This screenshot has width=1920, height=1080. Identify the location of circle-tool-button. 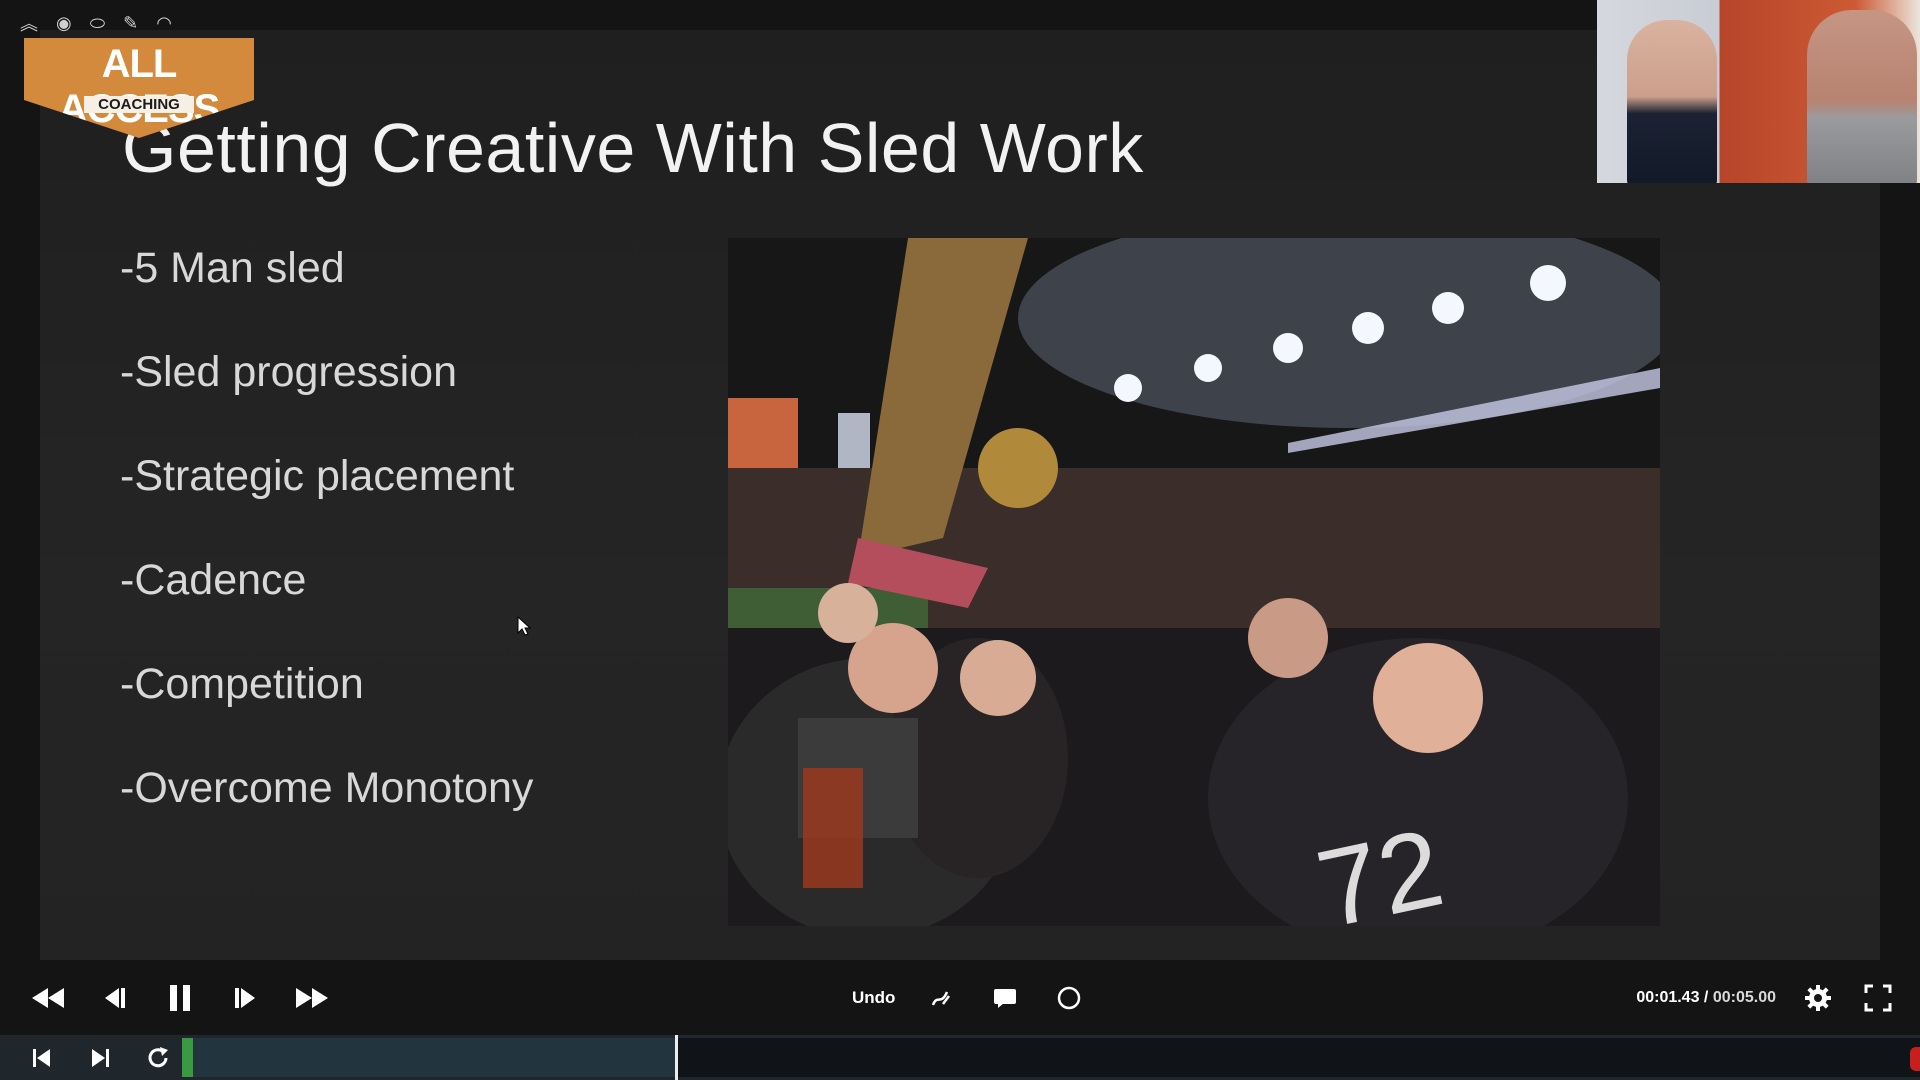
(1069, 998).